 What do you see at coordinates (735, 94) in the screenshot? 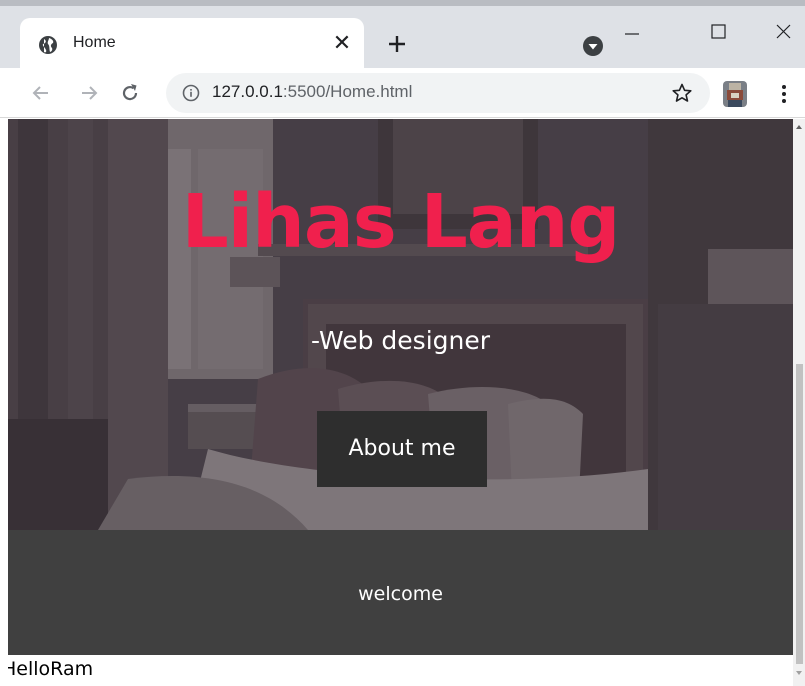
I see `avatar` at bounding box center [735, 94].